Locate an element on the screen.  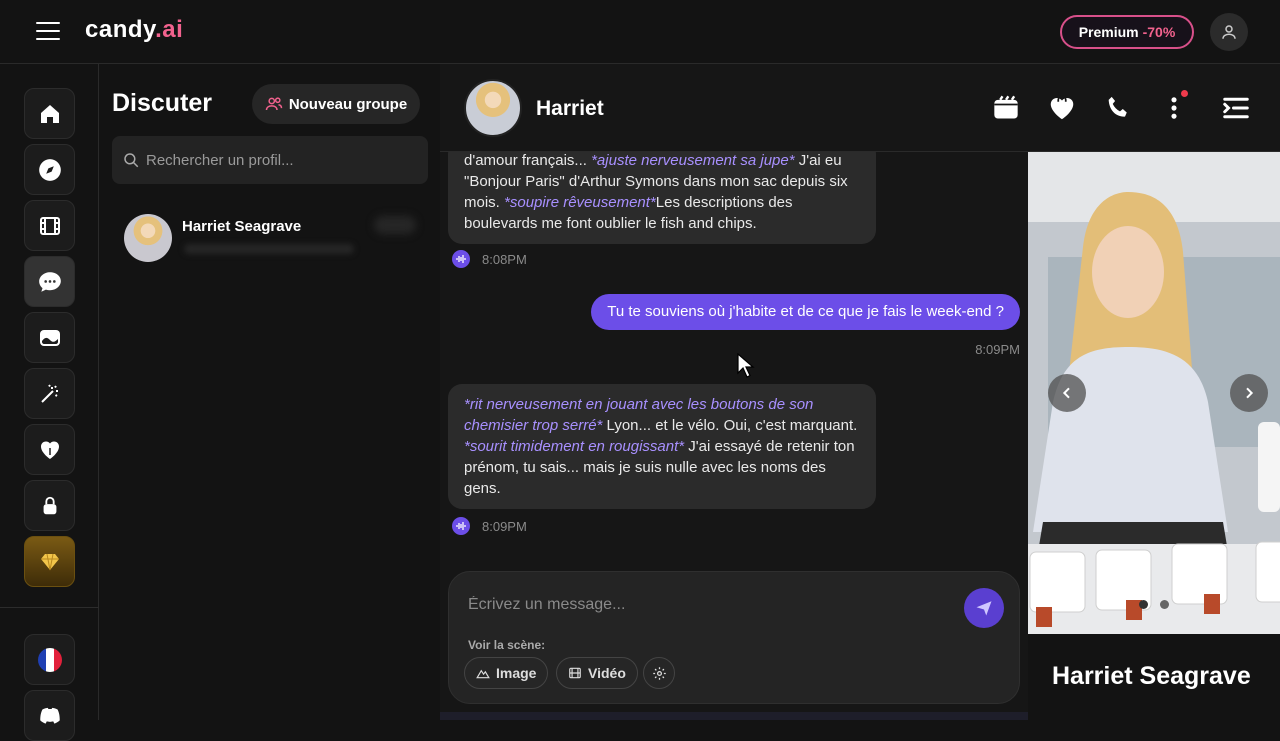
premium-button: Premium -70% is located at coordinates (1127, 32).